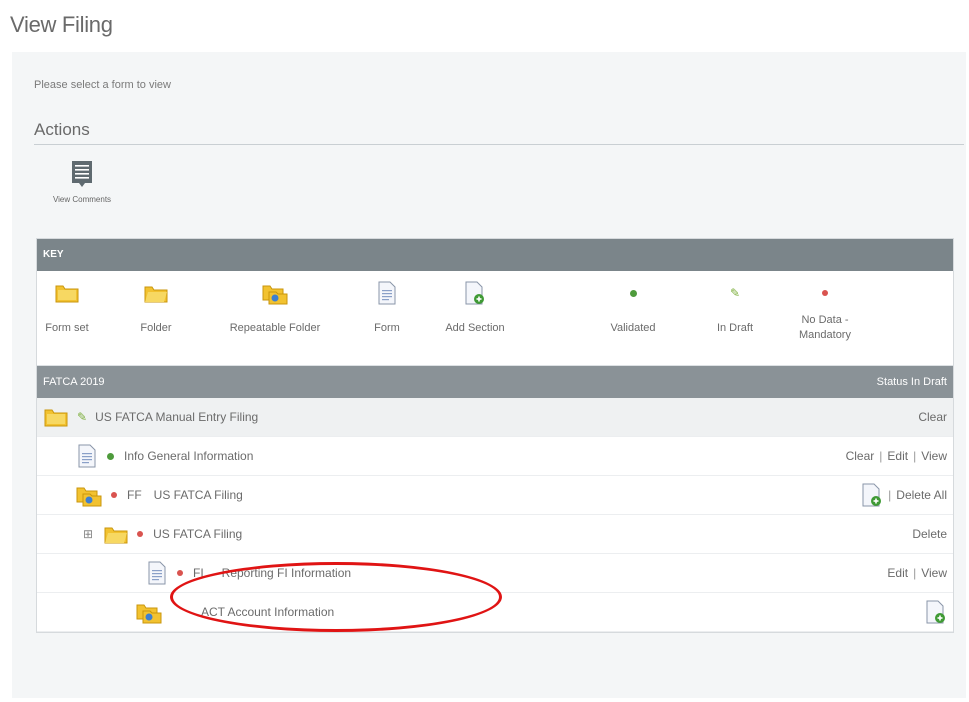 The width and height of the screenshot is (969, 702). What do you see at coordinates (67, 307) in the screenshot?
I see `key-item-form-set: Form set` at bounding box center [67, 307].